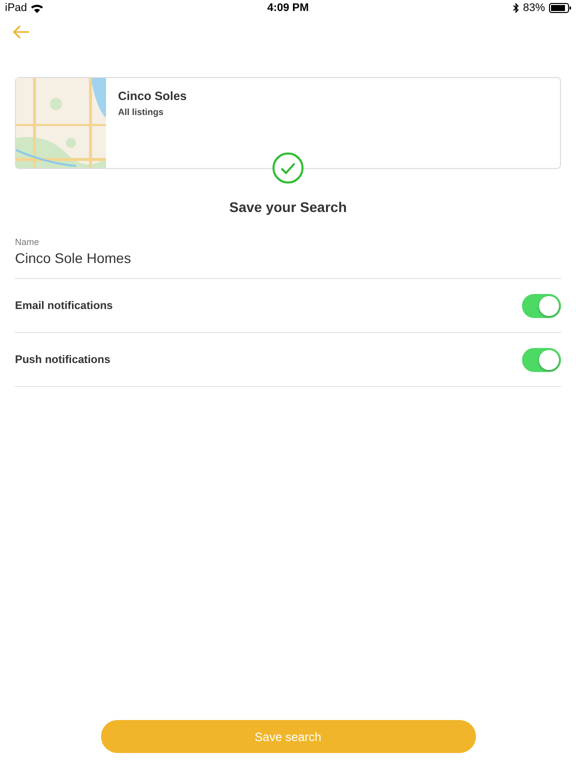  Describe the element at coordinates (288, 207) in the screenshot. I see `page-heading: Save your Search` at that location.